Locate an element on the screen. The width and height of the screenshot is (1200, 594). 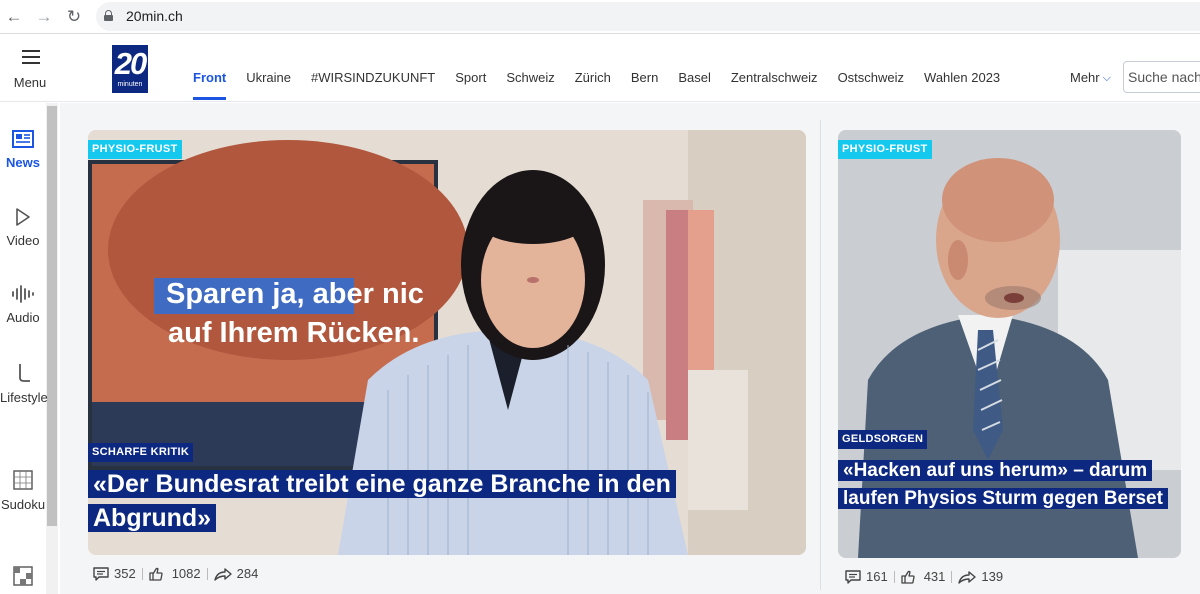
comments-count: 161 is located at coordinates (866, 576).